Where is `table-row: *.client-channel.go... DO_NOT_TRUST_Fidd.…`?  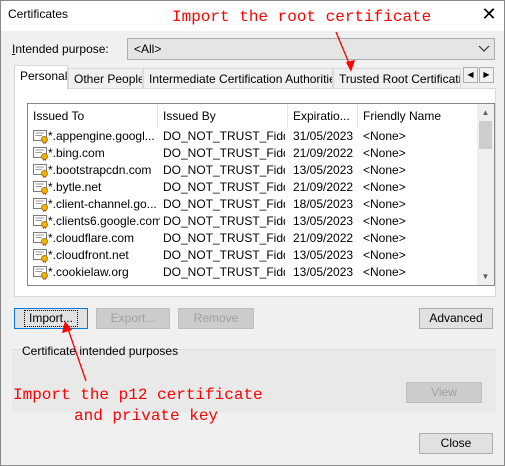
table-row: *.client-channel.go... DO_NOT_TRUST_Fidd.… is located at coordinates (261, 204).